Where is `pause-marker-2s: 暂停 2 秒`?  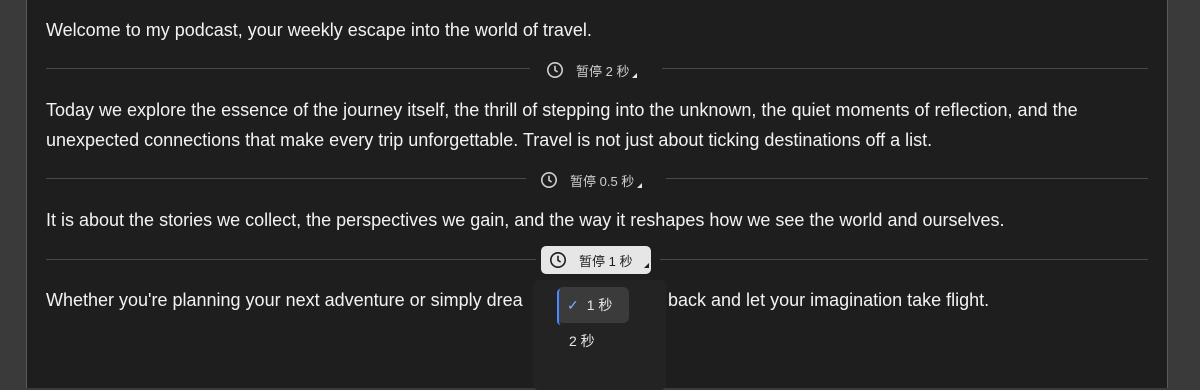 pause-marker-2s: 暂停 2 秒 is located at coordinates (588, 70).